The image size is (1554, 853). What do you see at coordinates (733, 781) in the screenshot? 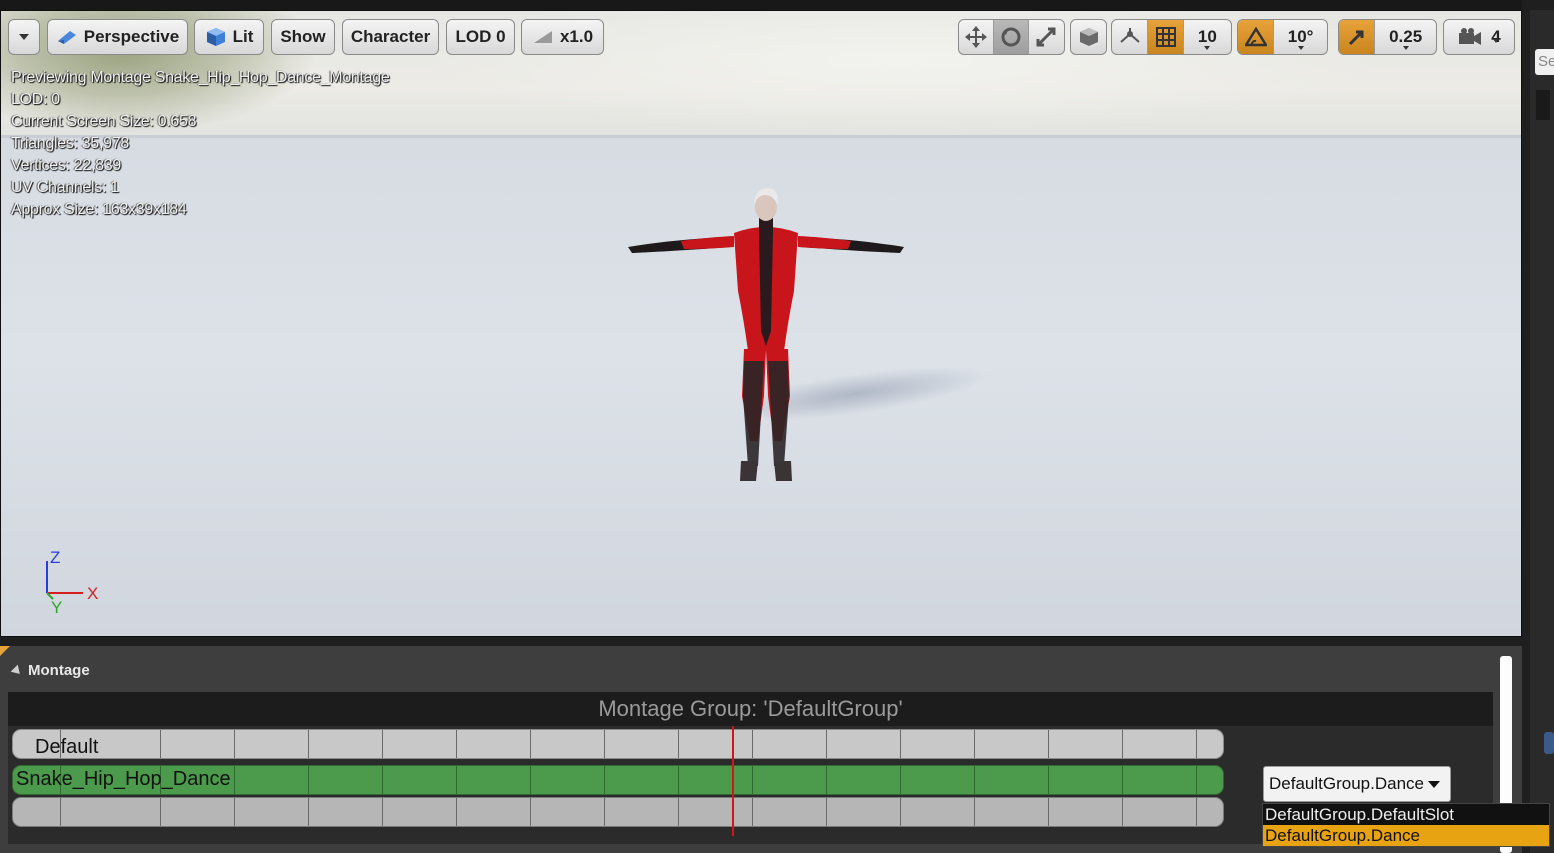
I see `playhead-marker` at bounding box center [733, 781].